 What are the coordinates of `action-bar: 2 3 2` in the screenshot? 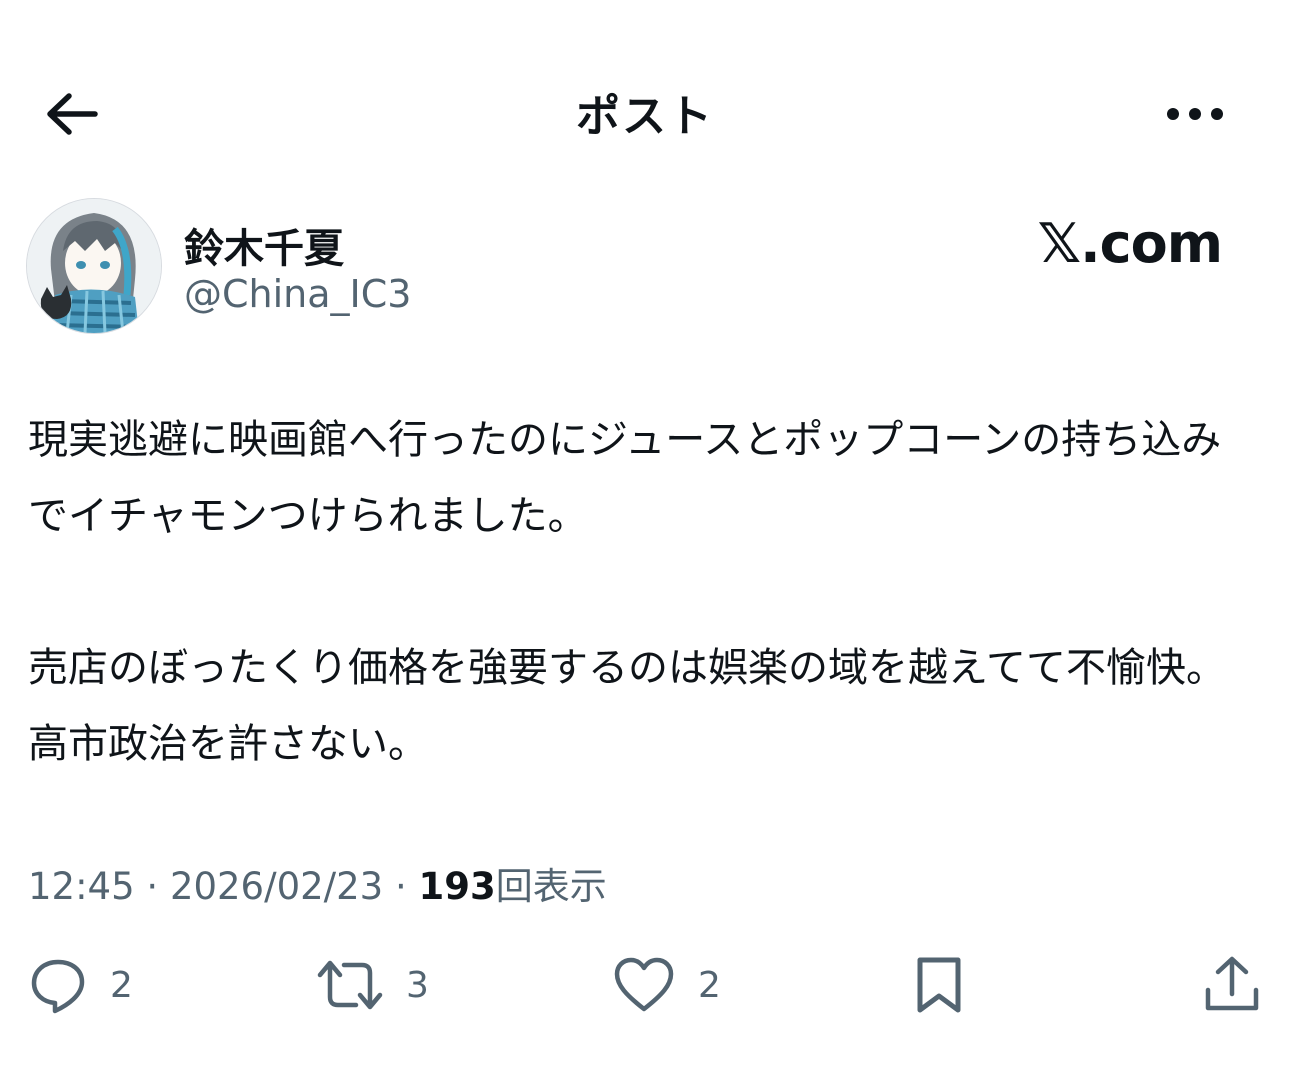 It's located at (645, 988).